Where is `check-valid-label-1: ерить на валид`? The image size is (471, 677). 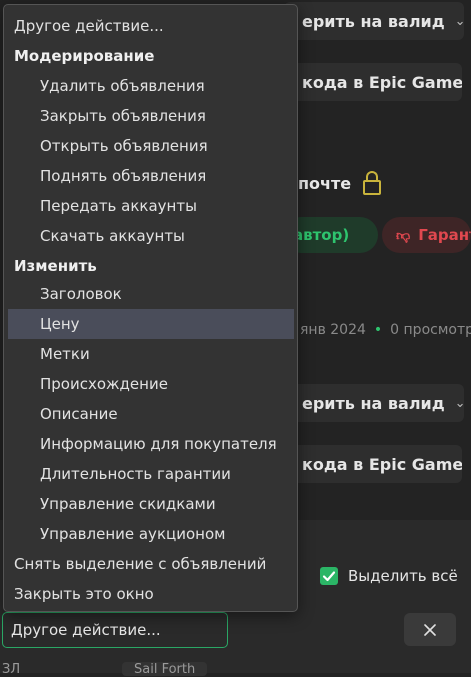 check-valid-label-1: ерить на валид is located at coordinates (373, 21).